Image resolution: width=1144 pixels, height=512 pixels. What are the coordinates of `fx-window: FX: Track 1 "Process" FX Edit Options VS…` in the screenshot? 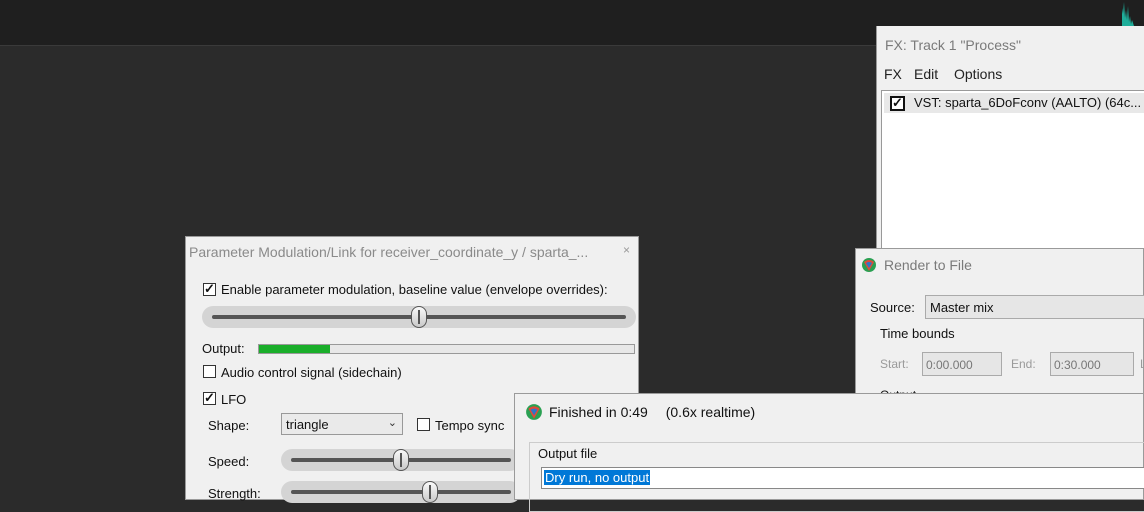 It's located at (1010, 144).